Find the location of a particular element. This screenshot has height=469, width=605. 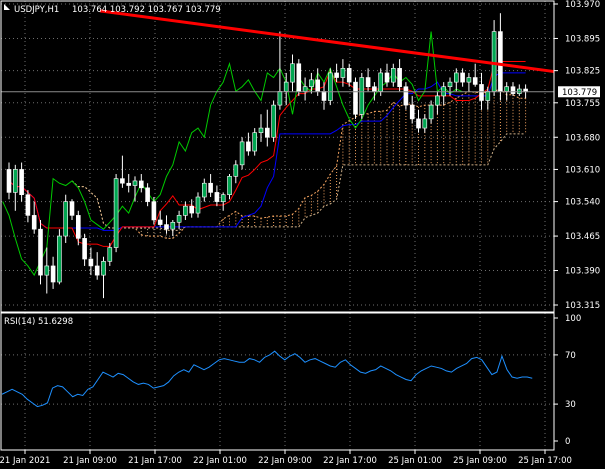

current-price-value: 103.779 is located at coordinates (579, 93).